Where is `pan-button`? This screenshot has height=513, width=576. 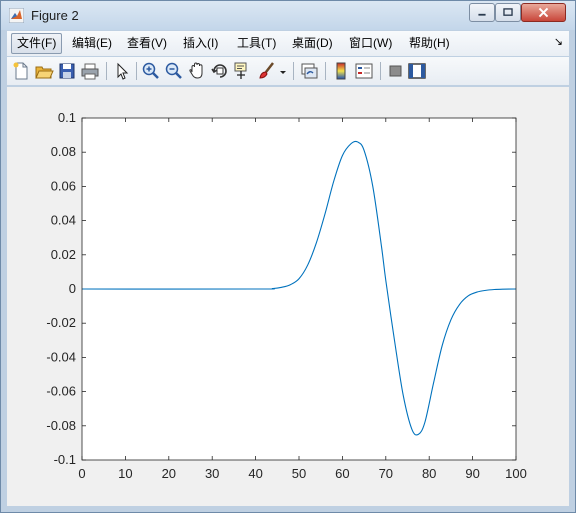 pan-button is located at coordinates (197, 71).